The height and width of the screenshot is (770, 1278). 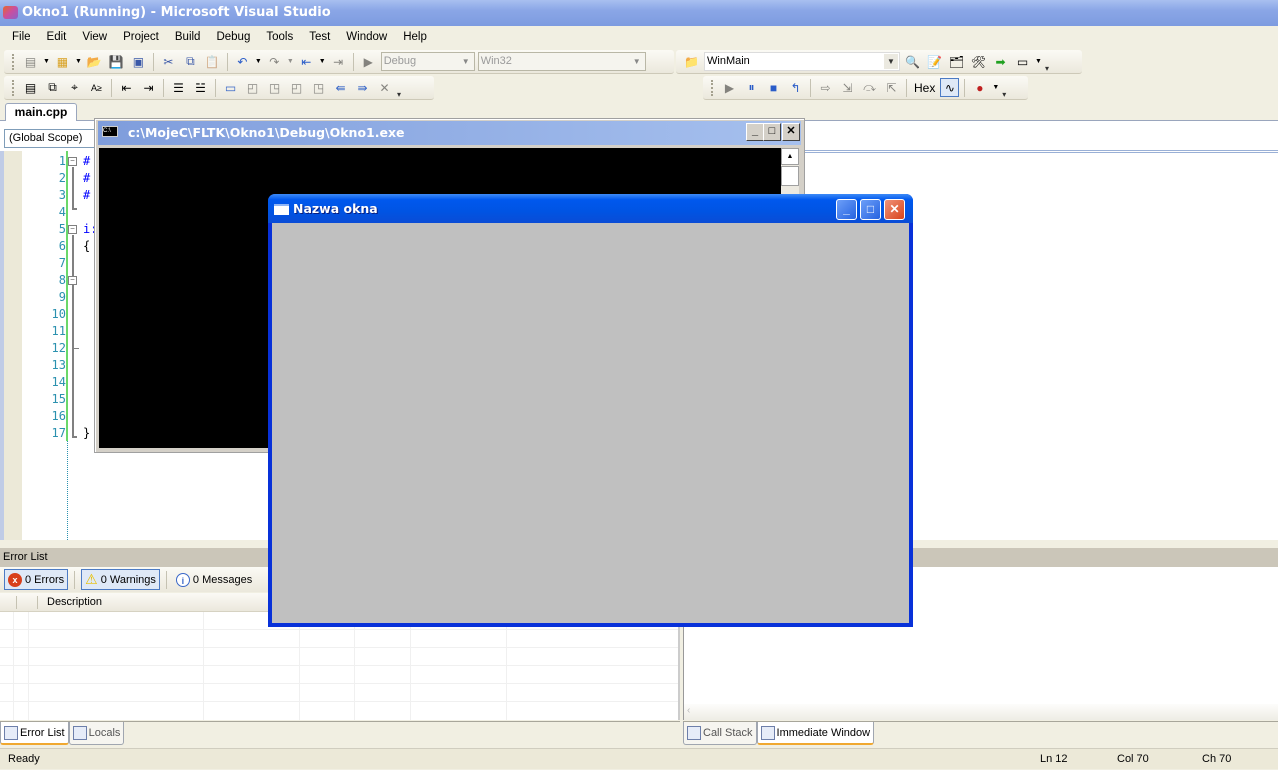 I want to click on menu-help: Help, so click(x=415, y=37).